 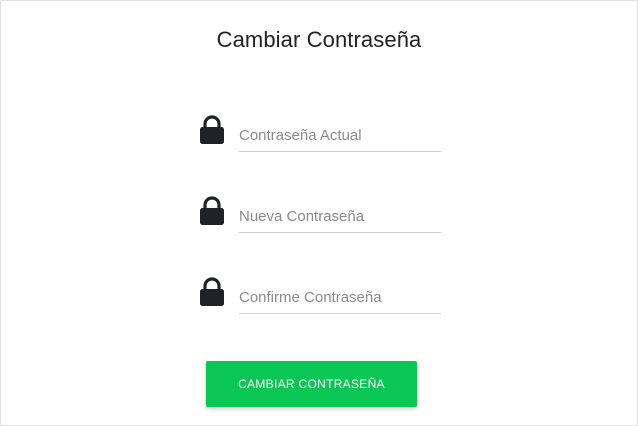 I want to click on page-title: Cambiar Contraseña, so click(x=319, y=39).